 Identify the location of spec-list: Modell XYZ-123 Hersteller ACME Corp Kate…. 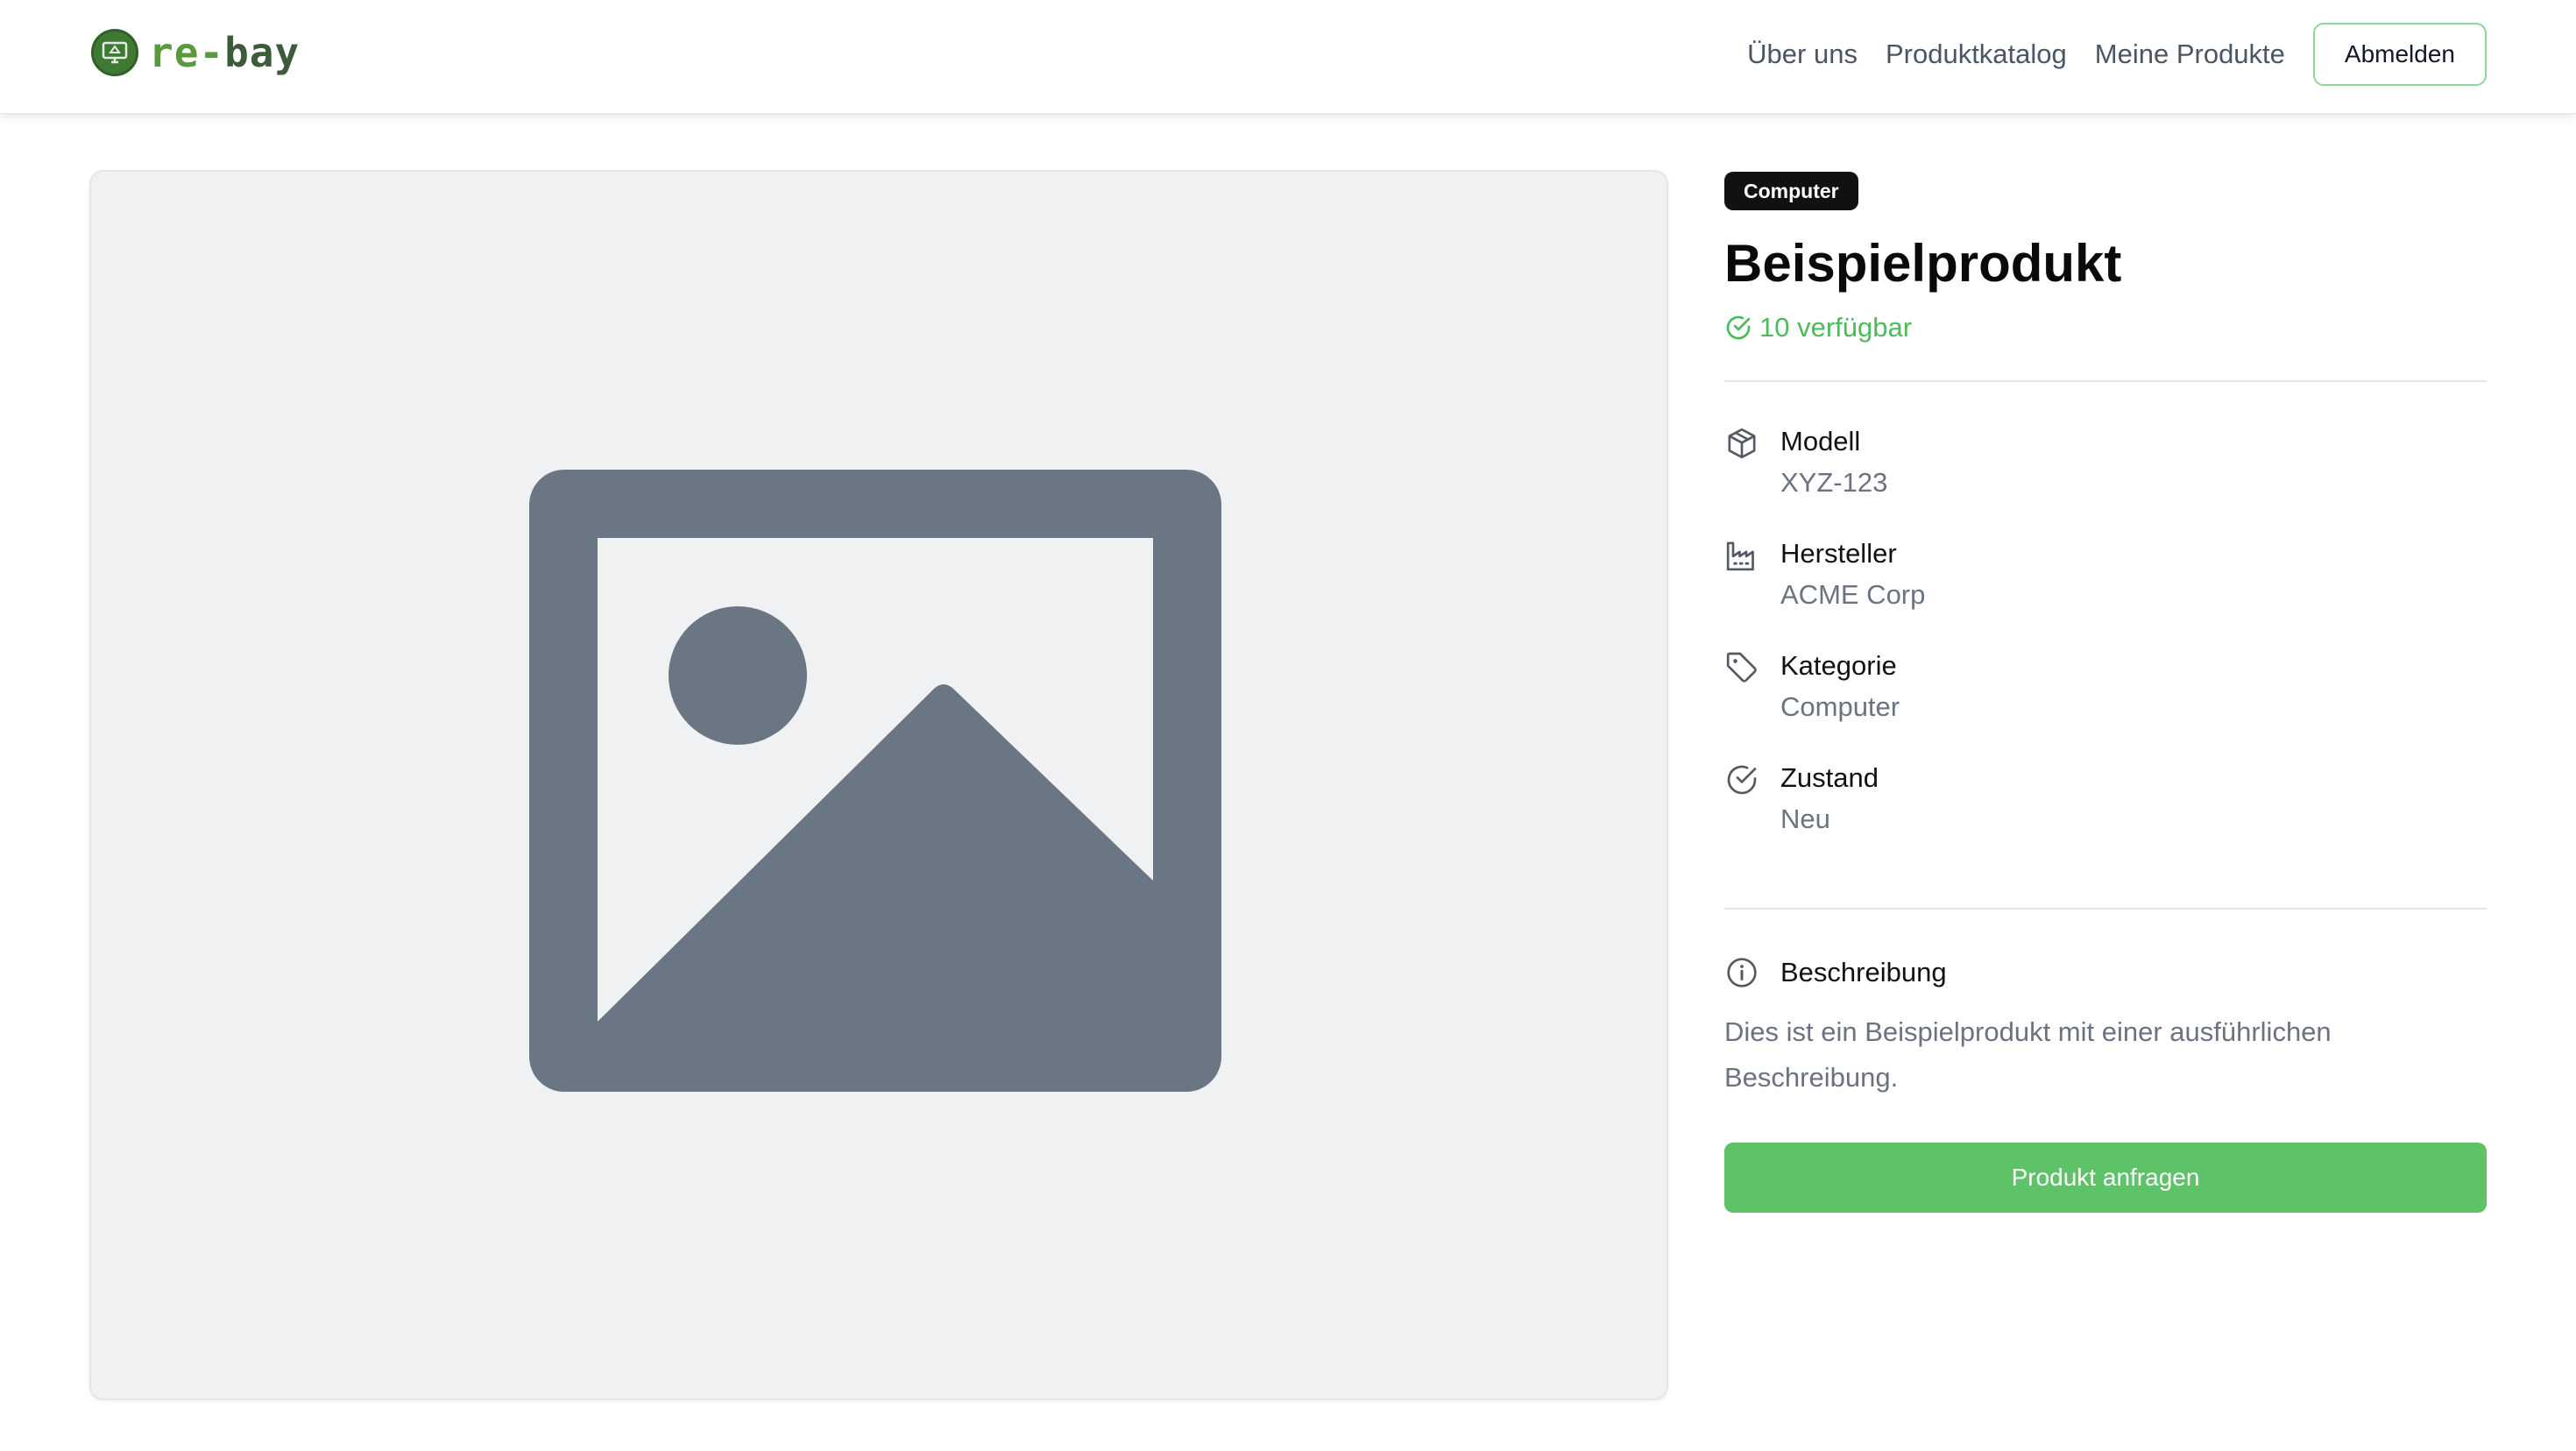
(2105, 648).